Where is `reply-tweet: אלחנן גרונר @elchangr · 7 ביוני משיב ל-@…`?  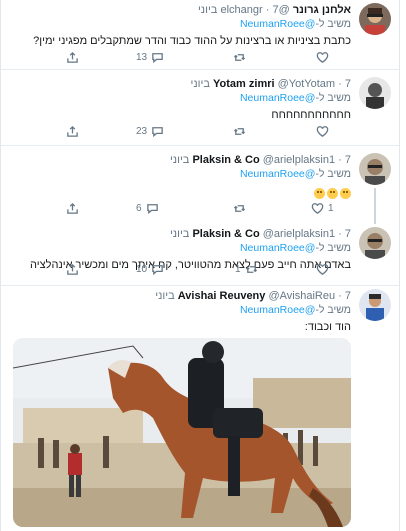
reply-tweet: אלחנן גרונר @elchangr · 7 ביוני משיב ל-@… is located at coordinates (200, 35).